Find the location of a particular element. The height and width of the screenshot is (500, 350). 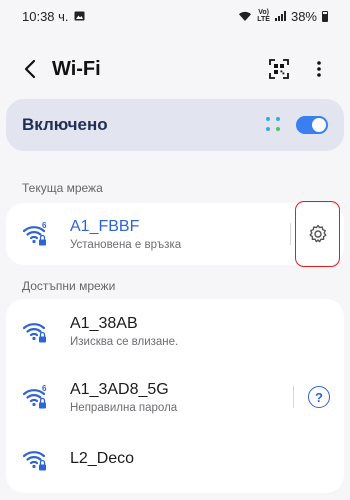

back-button is located at coordinates (30, 69).